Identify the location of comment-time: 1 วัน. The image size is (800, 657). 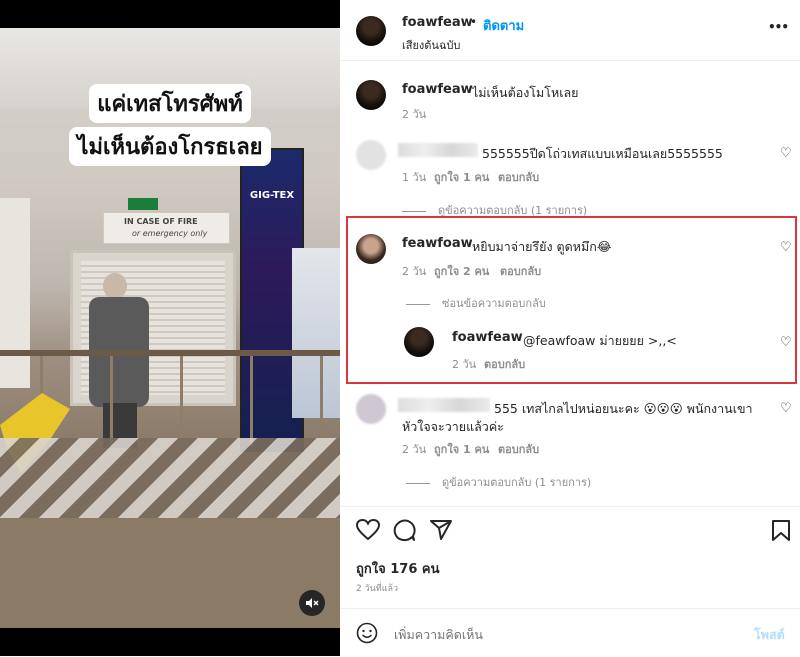
(414, 177).